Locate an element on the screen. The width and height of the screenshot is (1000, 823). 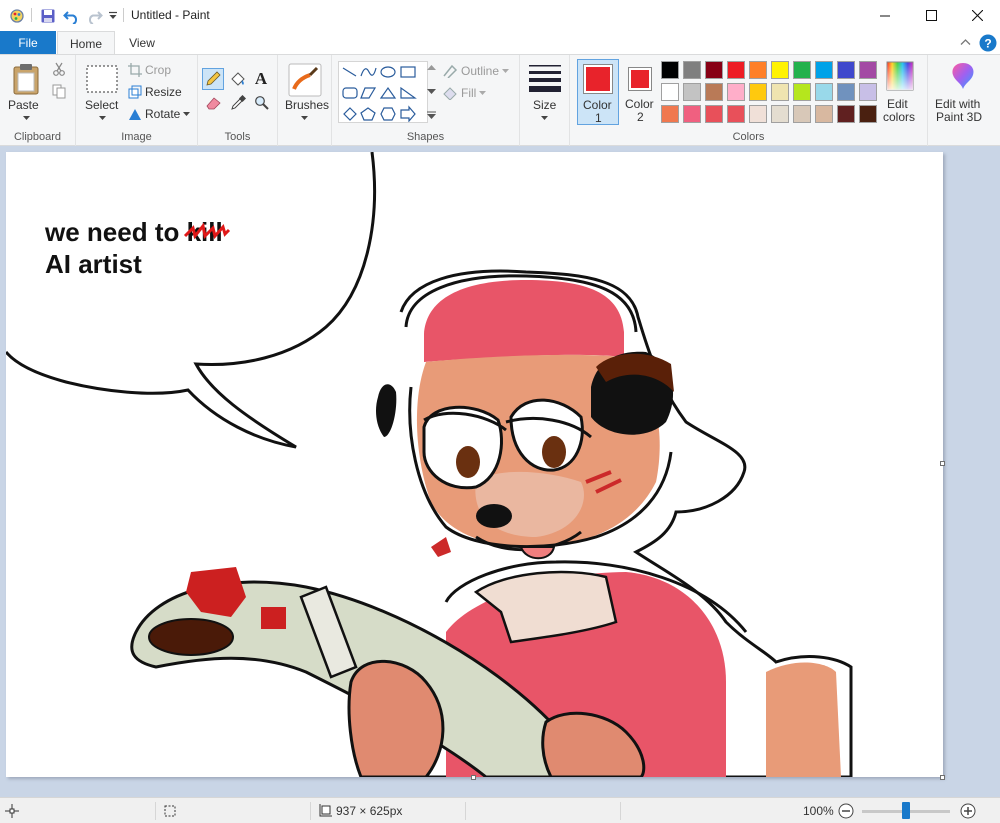
status-bar: 937 × 625px 100% is located at coordinates (500, 810).